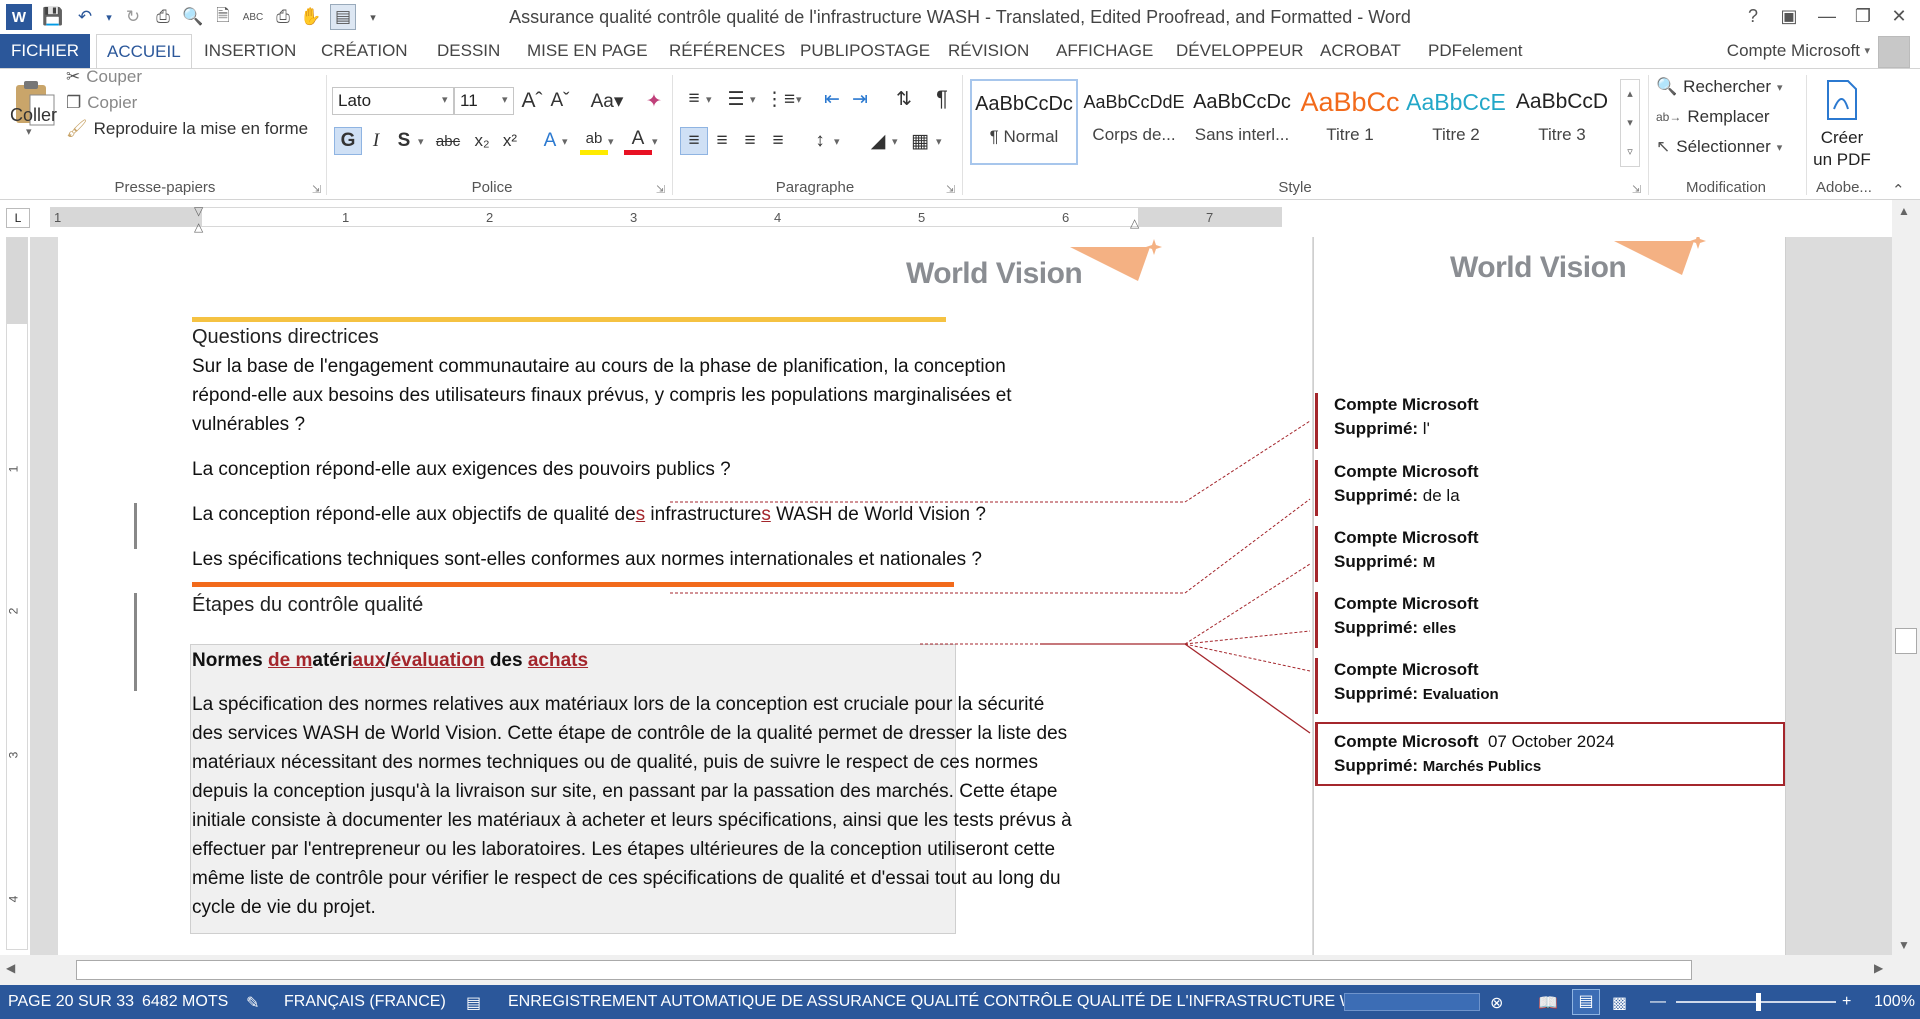  I want to click on cut-button: ✂ Couper, so click(104, 77).